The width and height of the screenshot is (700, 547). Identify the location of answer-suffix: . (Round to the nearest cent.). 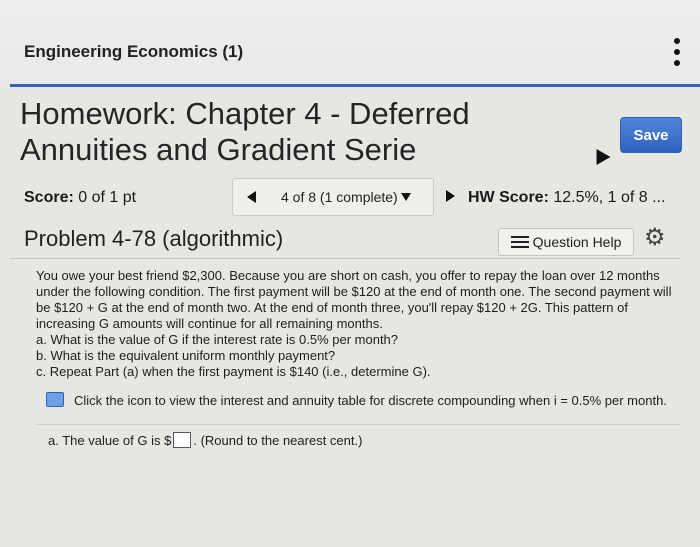
(278, 440).